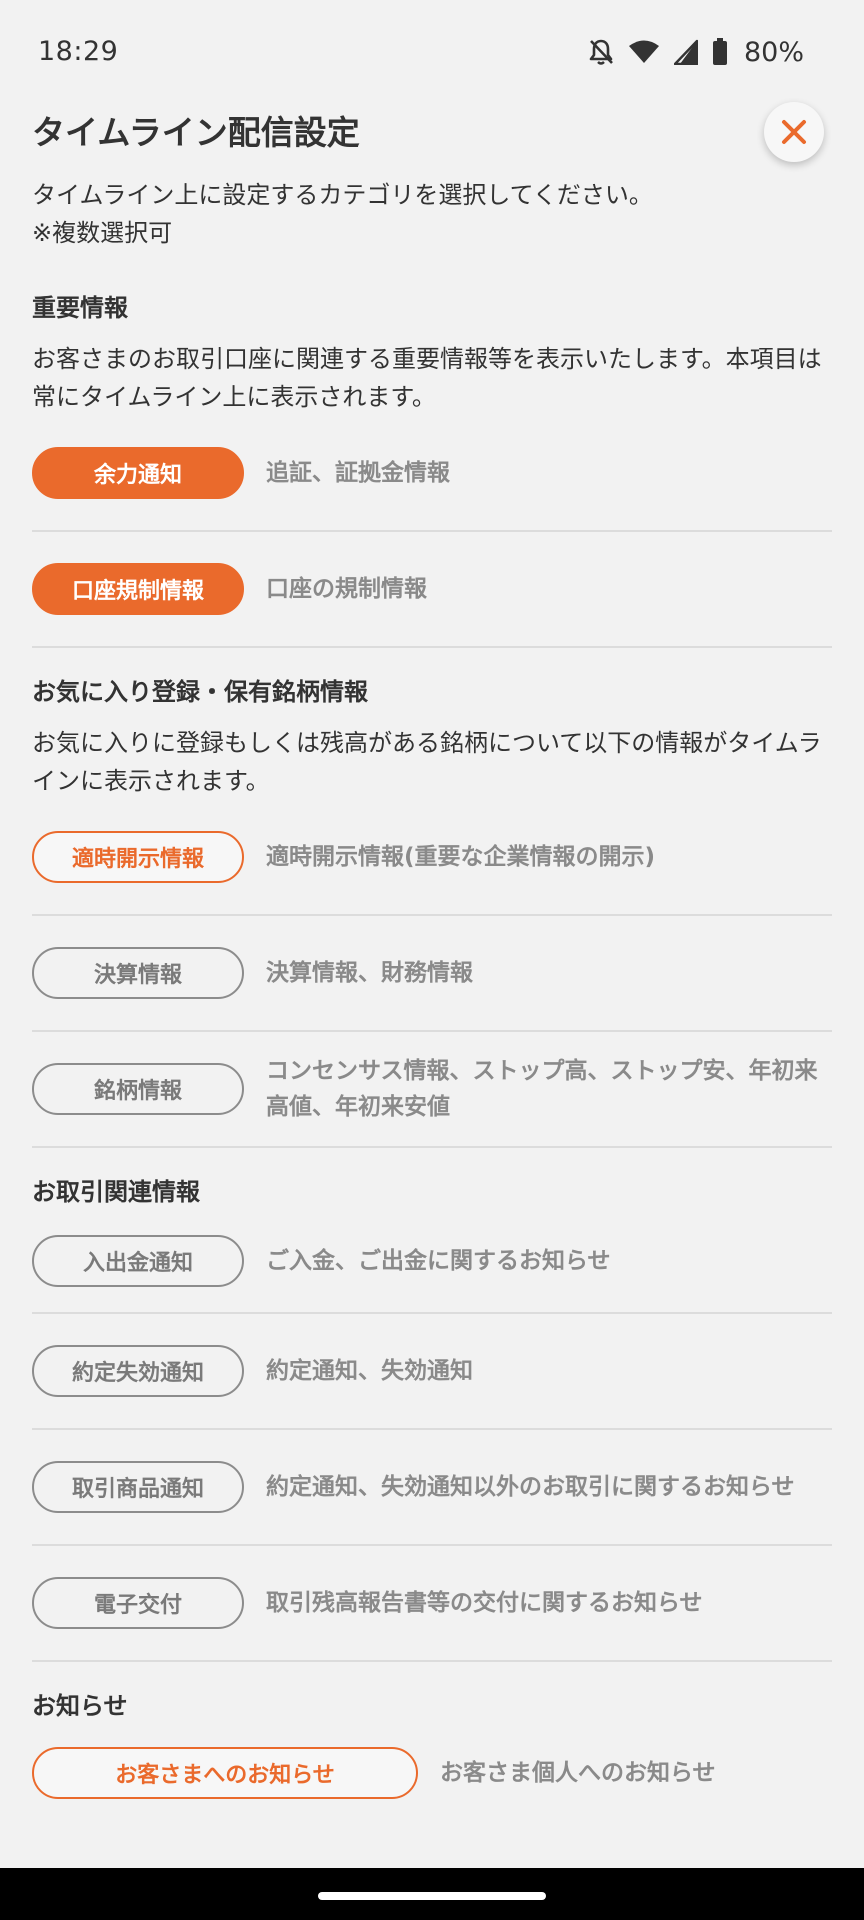 This screenshot has width=864, height=1920. I want to click on list-item: お客さまへのお知らせ お客さま個人へのお知らせ, so click(432, 1773).